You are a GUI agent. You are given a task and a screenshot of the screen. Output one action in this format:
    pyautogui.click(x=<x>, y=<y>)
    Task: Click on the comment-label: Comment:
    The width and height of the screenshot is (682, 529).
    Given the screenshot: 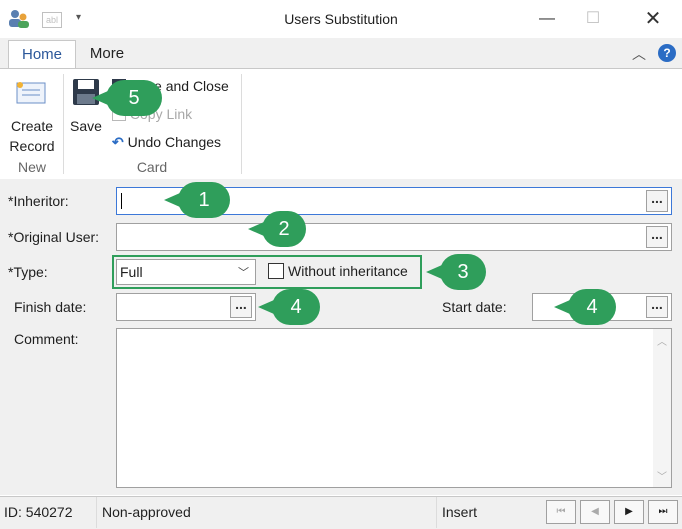 What is the action you would take?
    pyautogui.click(x=46, y=339)
    